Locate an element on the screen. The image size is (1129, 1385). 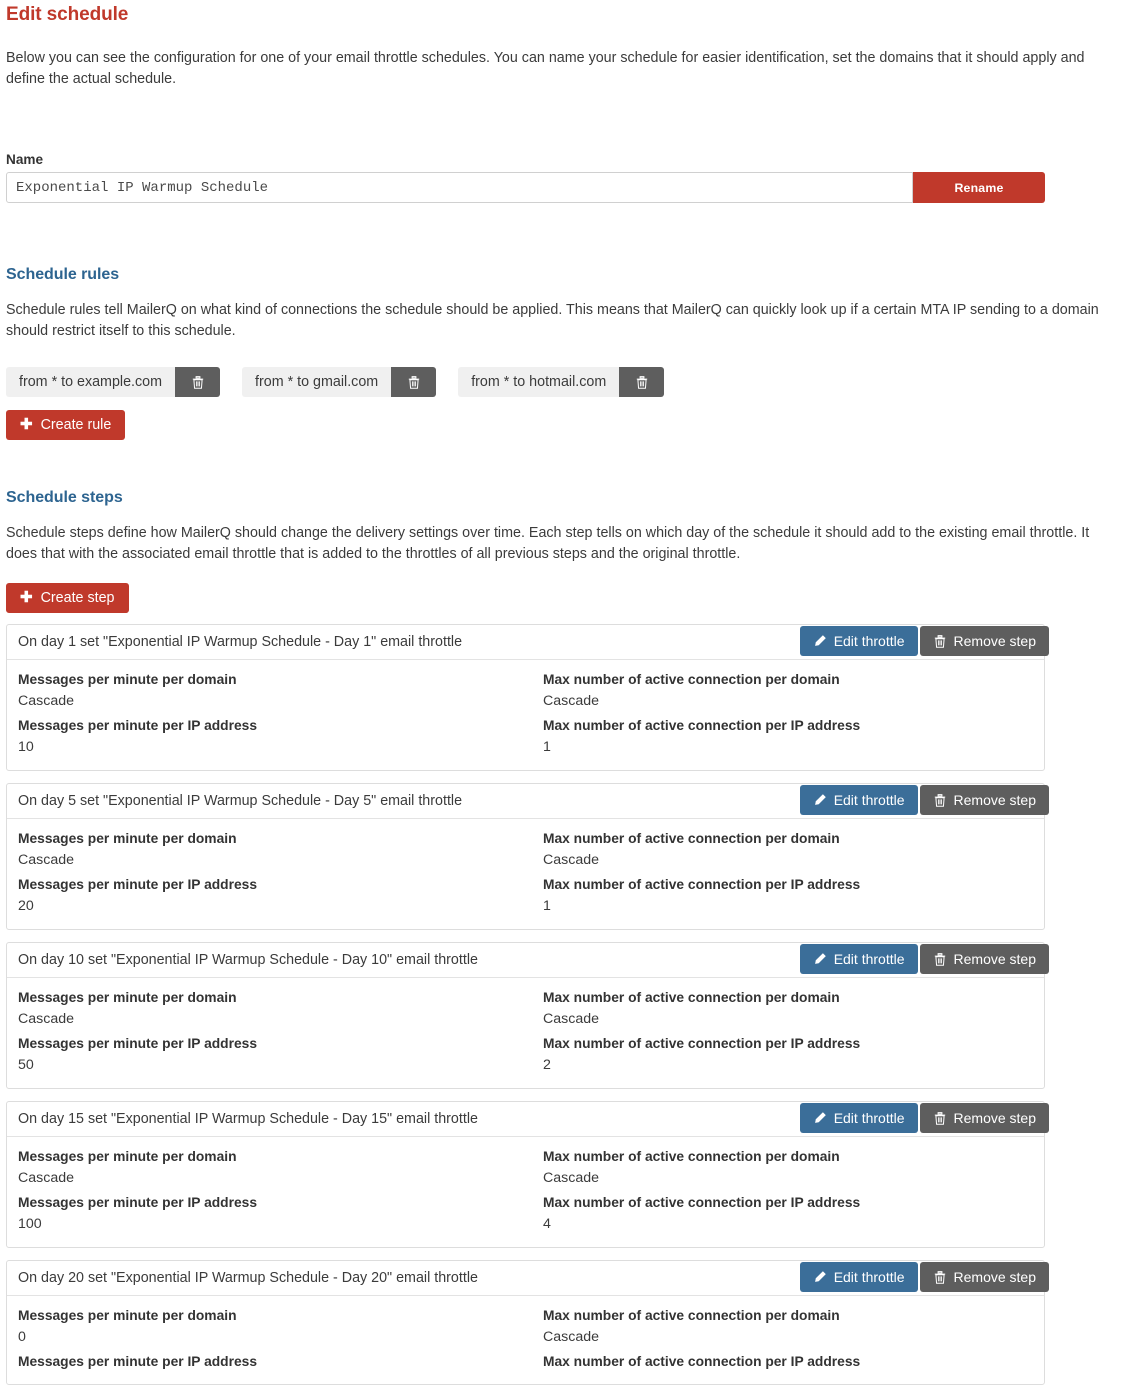
name-field-label: Name is located at coordinates (25, 159).